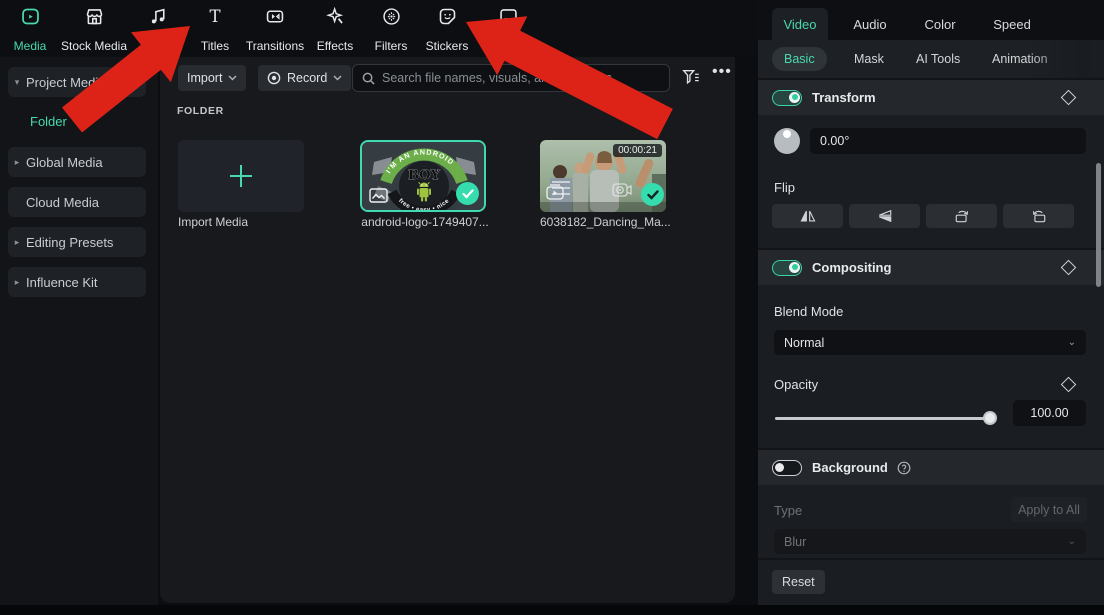 The image size is (1104, 615). Describe the element at coordinates (788, 510) in the screenshot. I see `background-type-label: Type` at that location.